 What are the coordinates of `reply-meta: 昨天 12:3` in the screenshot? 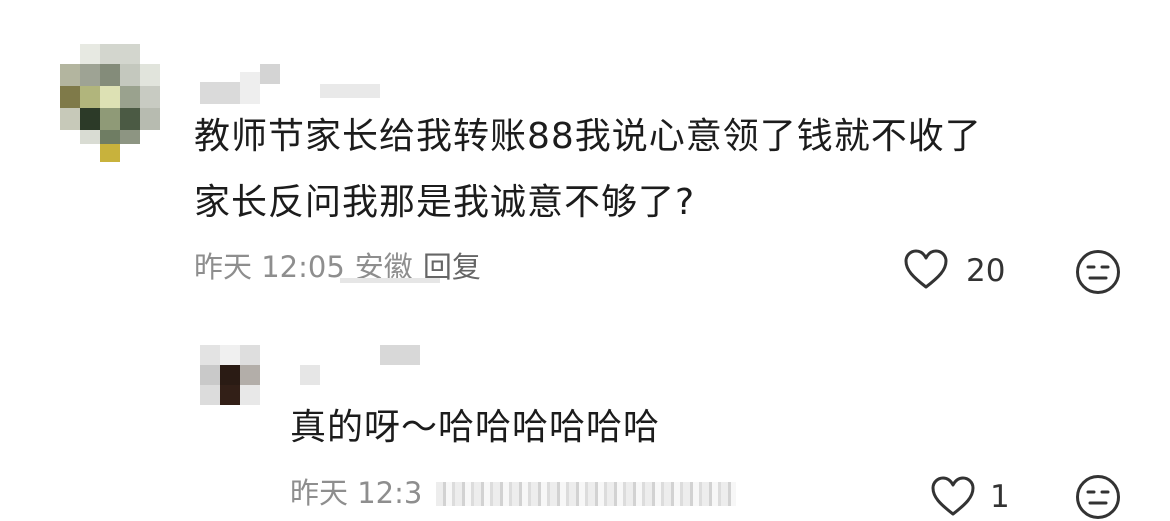 It's located at (361, 493).